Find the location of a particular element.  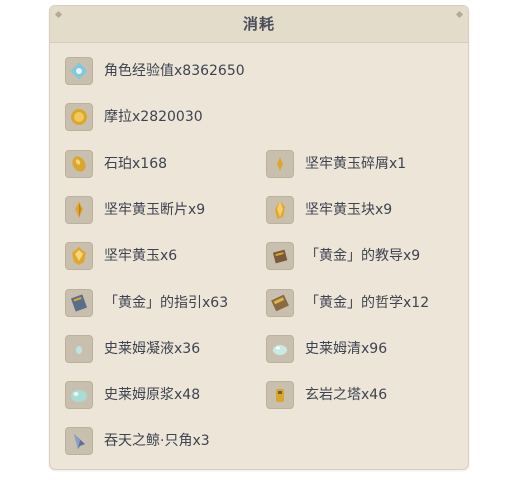

material-label: 玄岩之塔x46 is located at coordinates (346, 395).